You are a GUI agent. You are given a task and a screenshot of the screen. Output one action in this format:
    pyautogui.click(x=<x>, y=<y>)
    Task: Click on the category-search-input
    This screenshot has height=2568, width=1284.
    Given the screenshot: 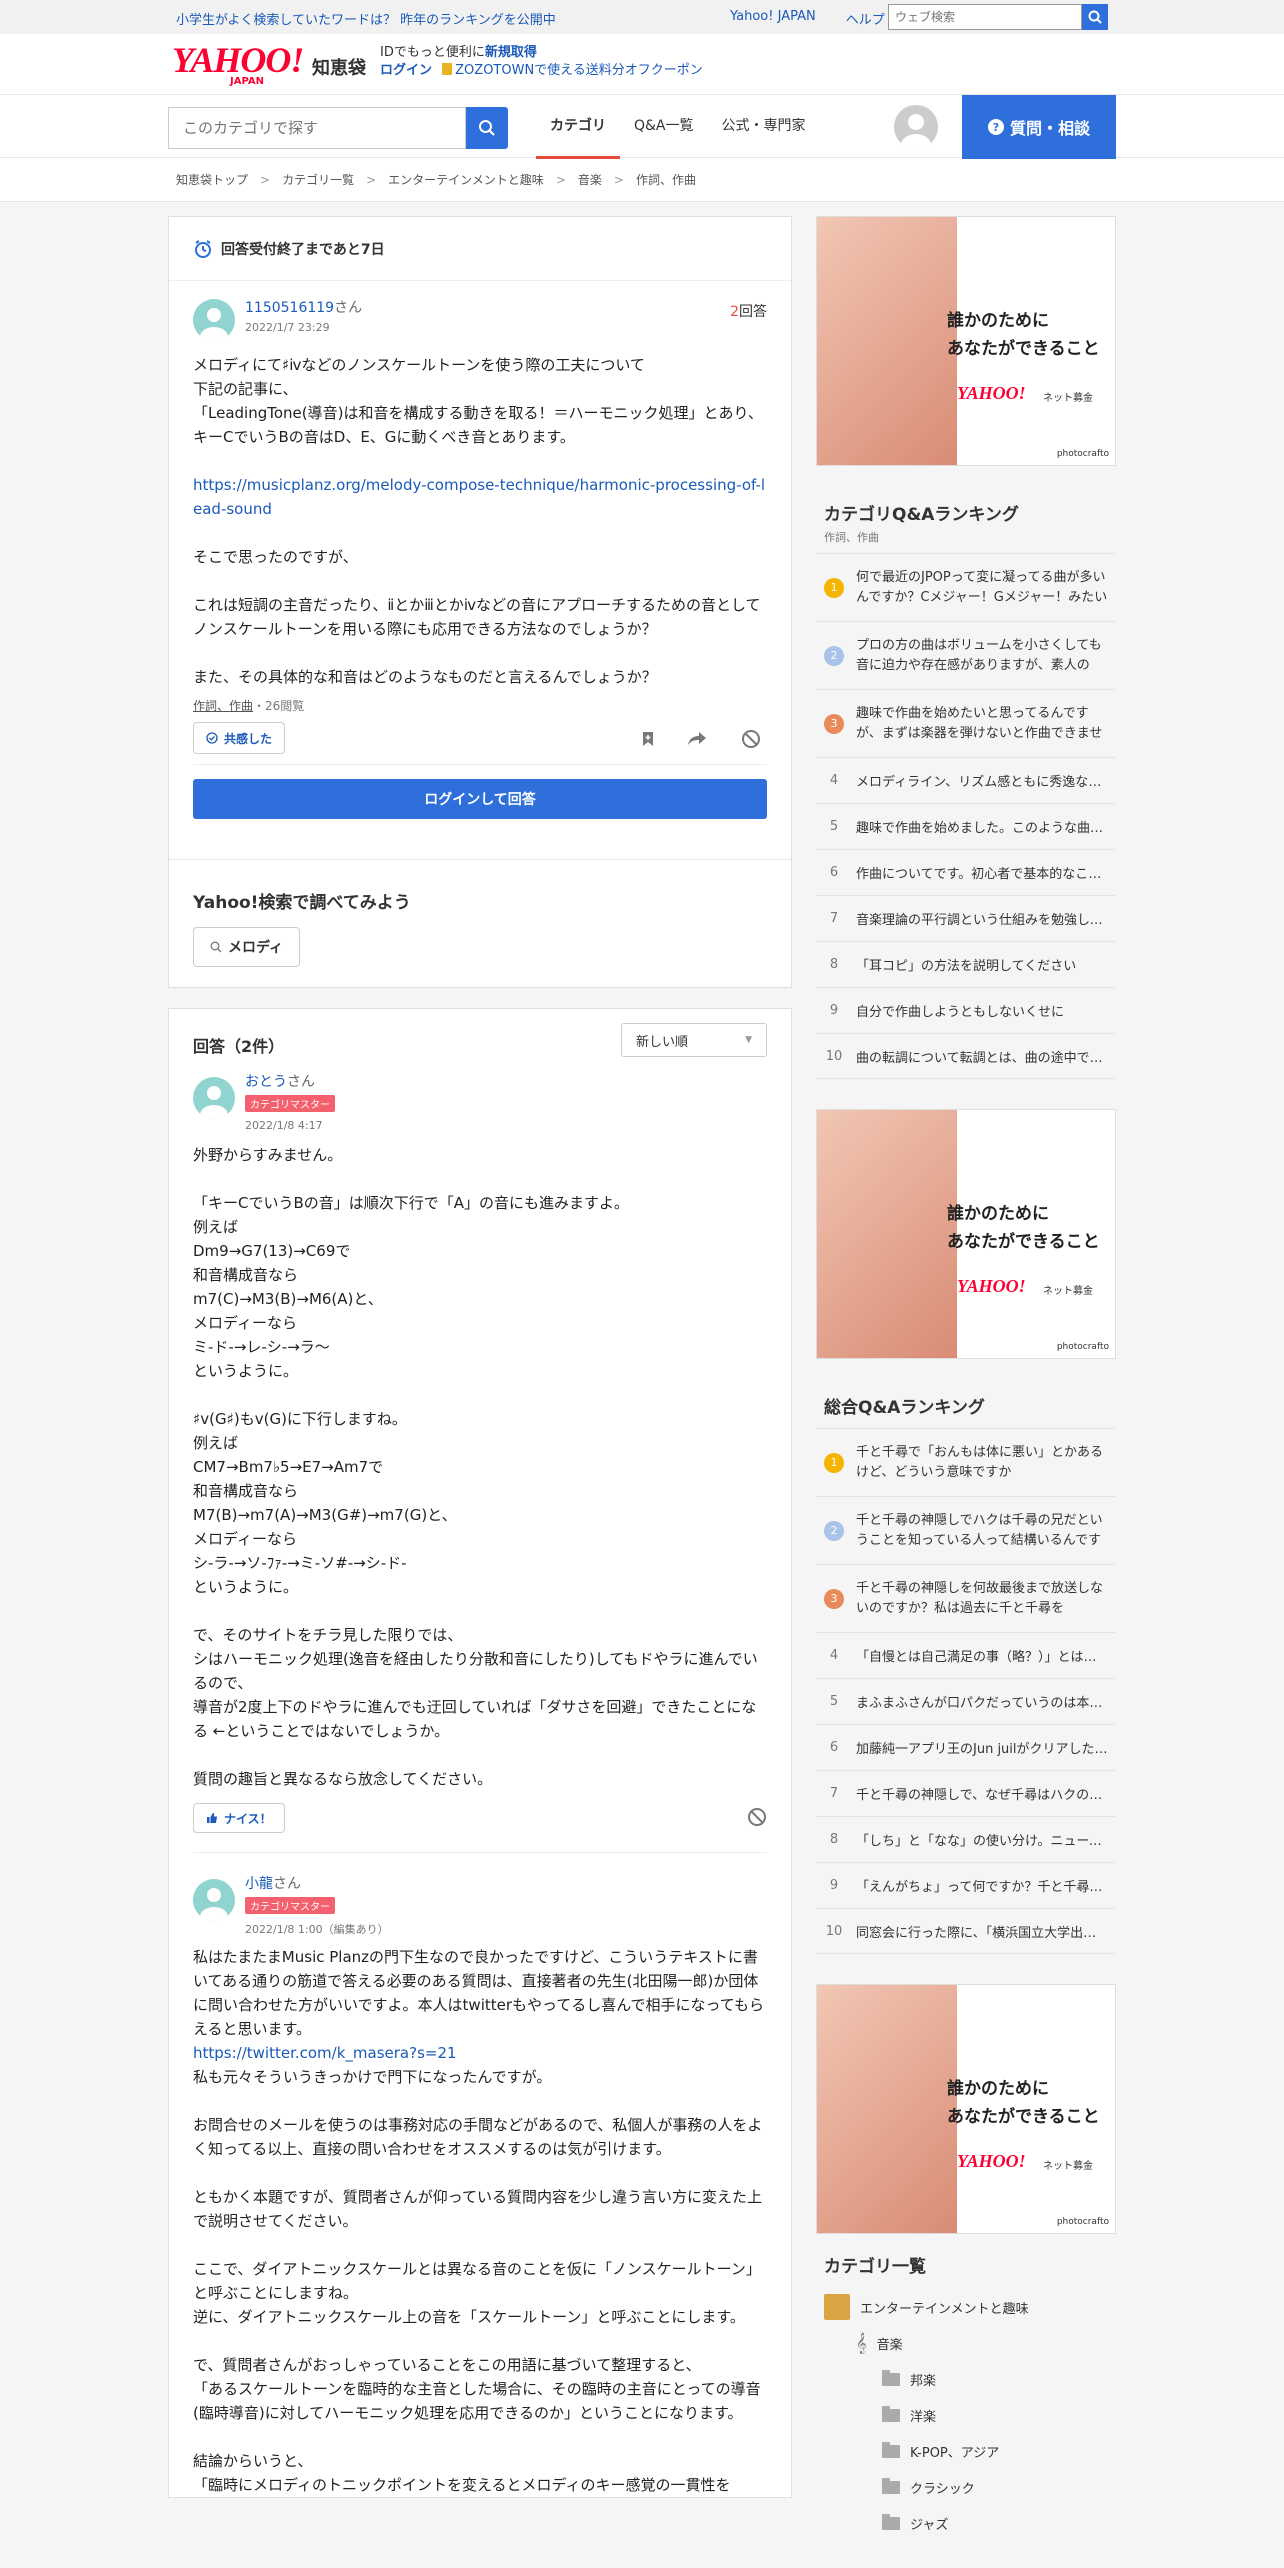 What is the action you would take?
    pyautogui.click(x=317, y=128)
    